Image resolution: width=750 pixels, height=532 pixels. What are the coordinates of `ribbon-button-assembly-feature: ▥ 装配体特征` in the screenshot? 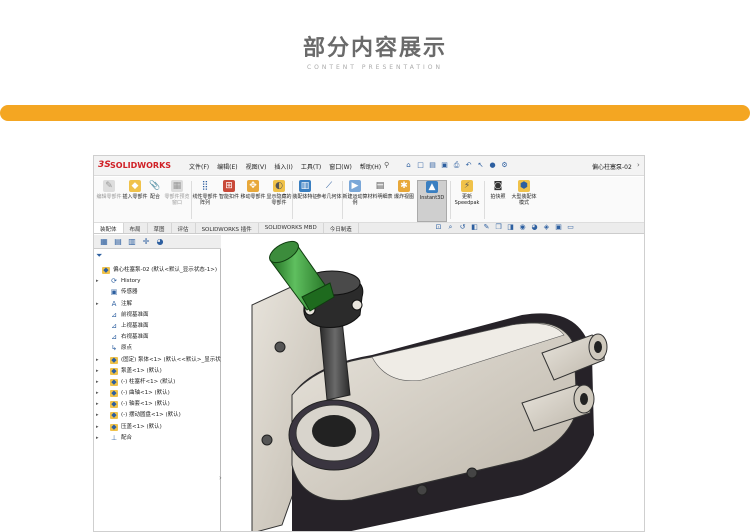 It's located at (305, 201).